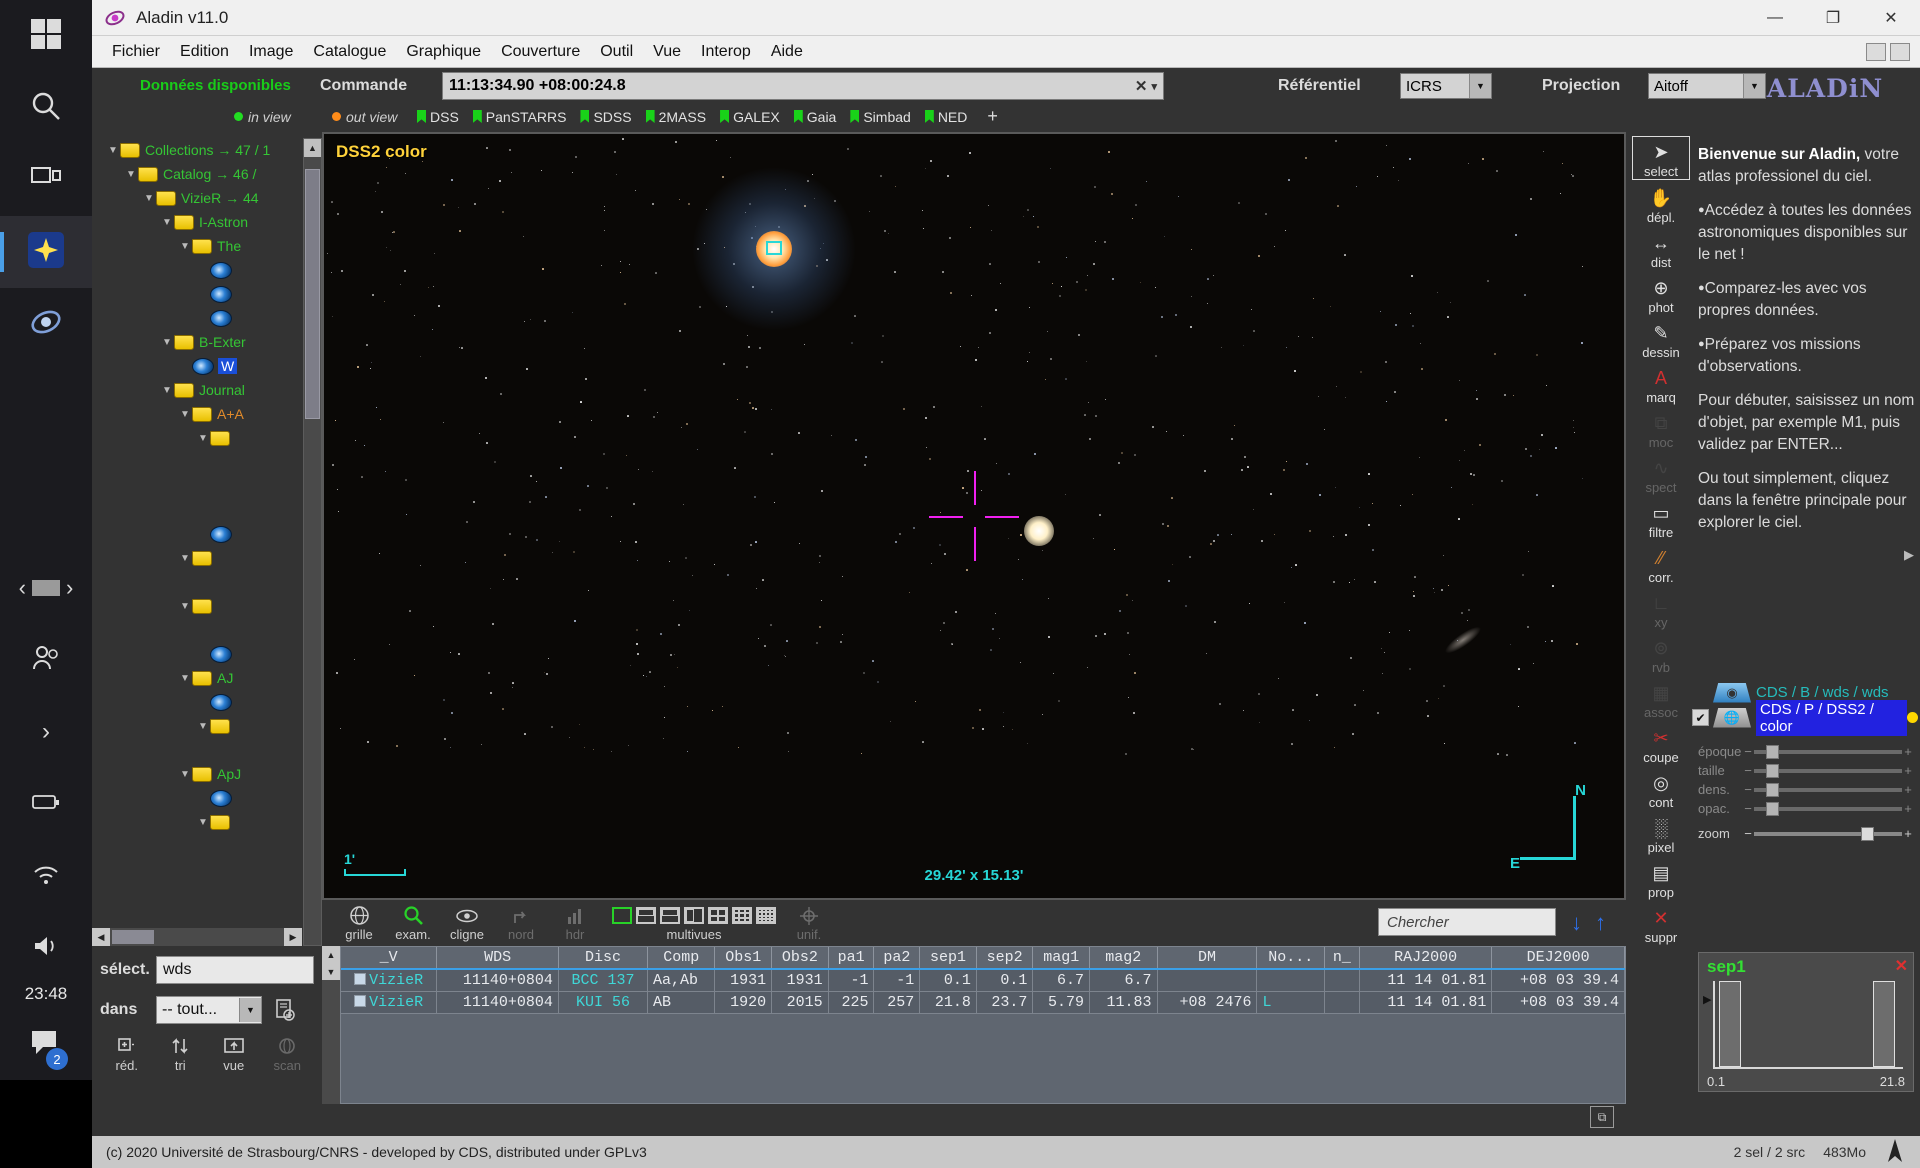 This screenshot has height=1168, width=1920. Describe the element at coordinates (803, 86) in the screenshot. I see `command-input: 11:13:34.90 +08:00:24.8 ✕ ▾` at that location.